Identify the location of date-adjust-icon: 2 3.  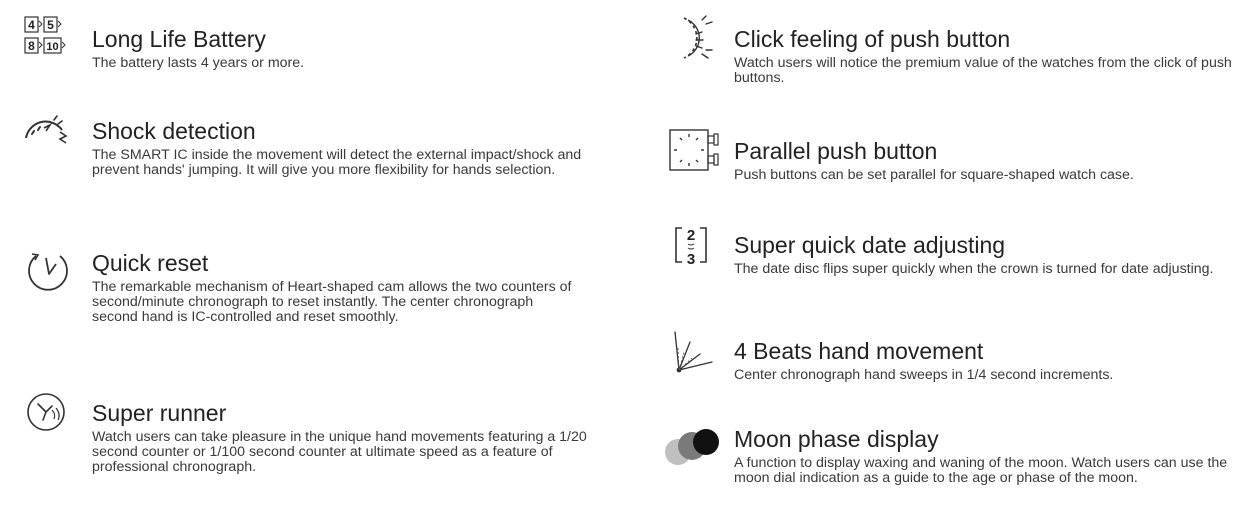
(692, 246).